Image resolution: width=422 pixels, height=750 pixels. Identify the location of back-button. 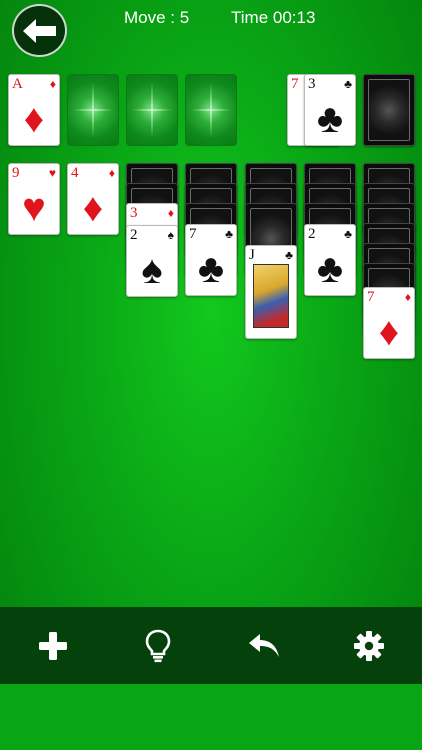
(39, 30).